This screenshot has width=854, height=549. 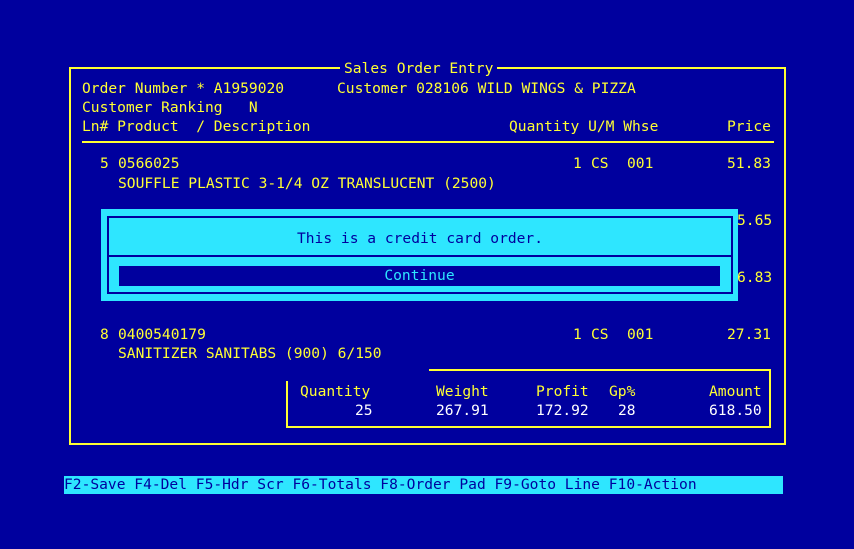 What do you see at coordinates (104, 163) in the screenshot?
I see `line-number: 5` at bounding box center [104, 163].